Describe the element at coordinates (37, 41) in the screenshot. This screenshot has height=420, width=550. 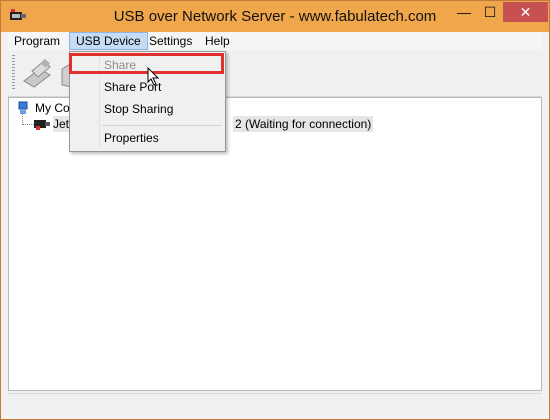
I see `menu-program: Program` at that location.